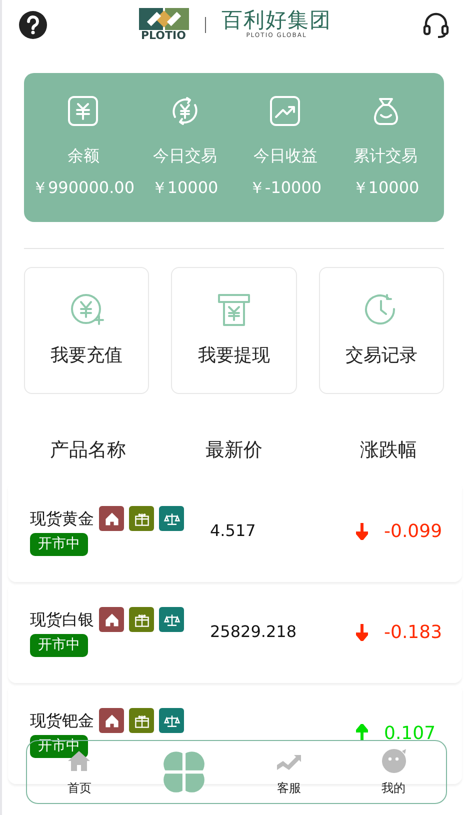 This screenshot has width=466, height=815. What do you see at coordinates (233, 530) in the screenshot?
I see `price-cell: 4.517` at bounding box center [233, 530].